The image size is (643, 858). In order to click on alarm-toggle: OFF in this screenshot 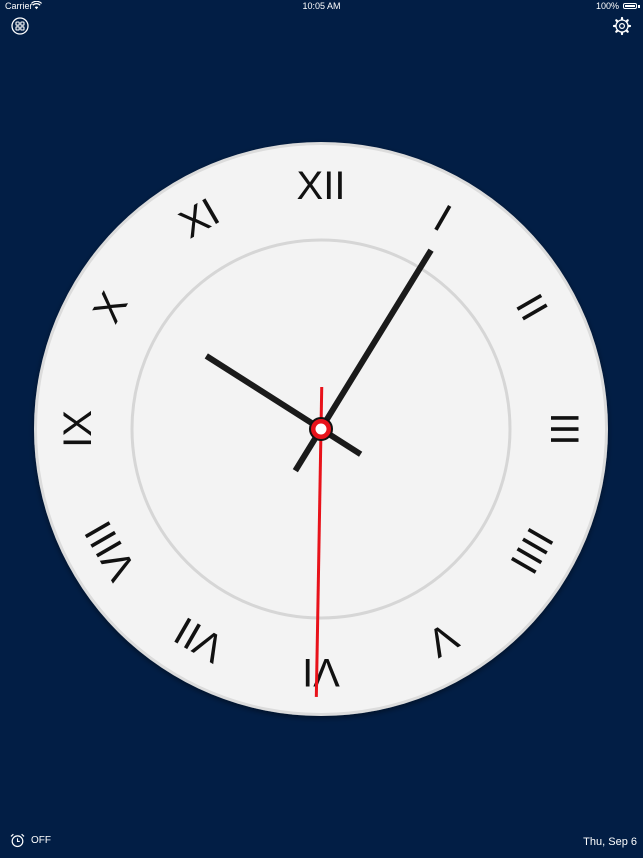, I will do `click(30, 840)`.